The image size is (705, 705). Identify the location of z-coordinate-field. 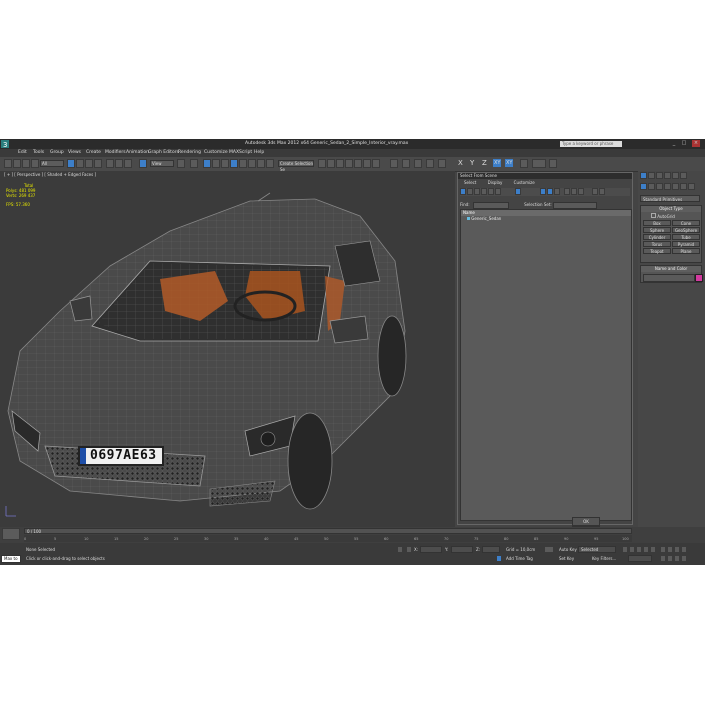
(491, 549).